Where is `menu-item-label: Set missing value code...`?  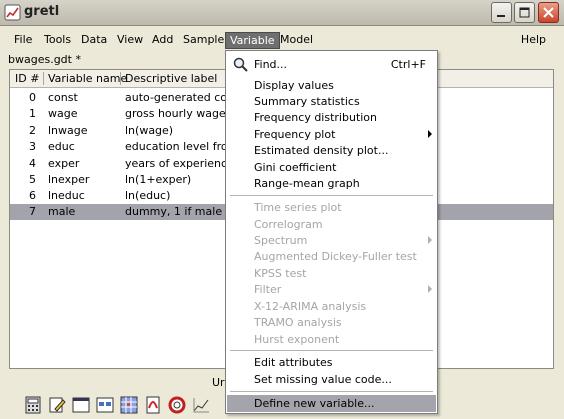
menu-item-label: Set missing value code... is located at coordinates (323, 379).